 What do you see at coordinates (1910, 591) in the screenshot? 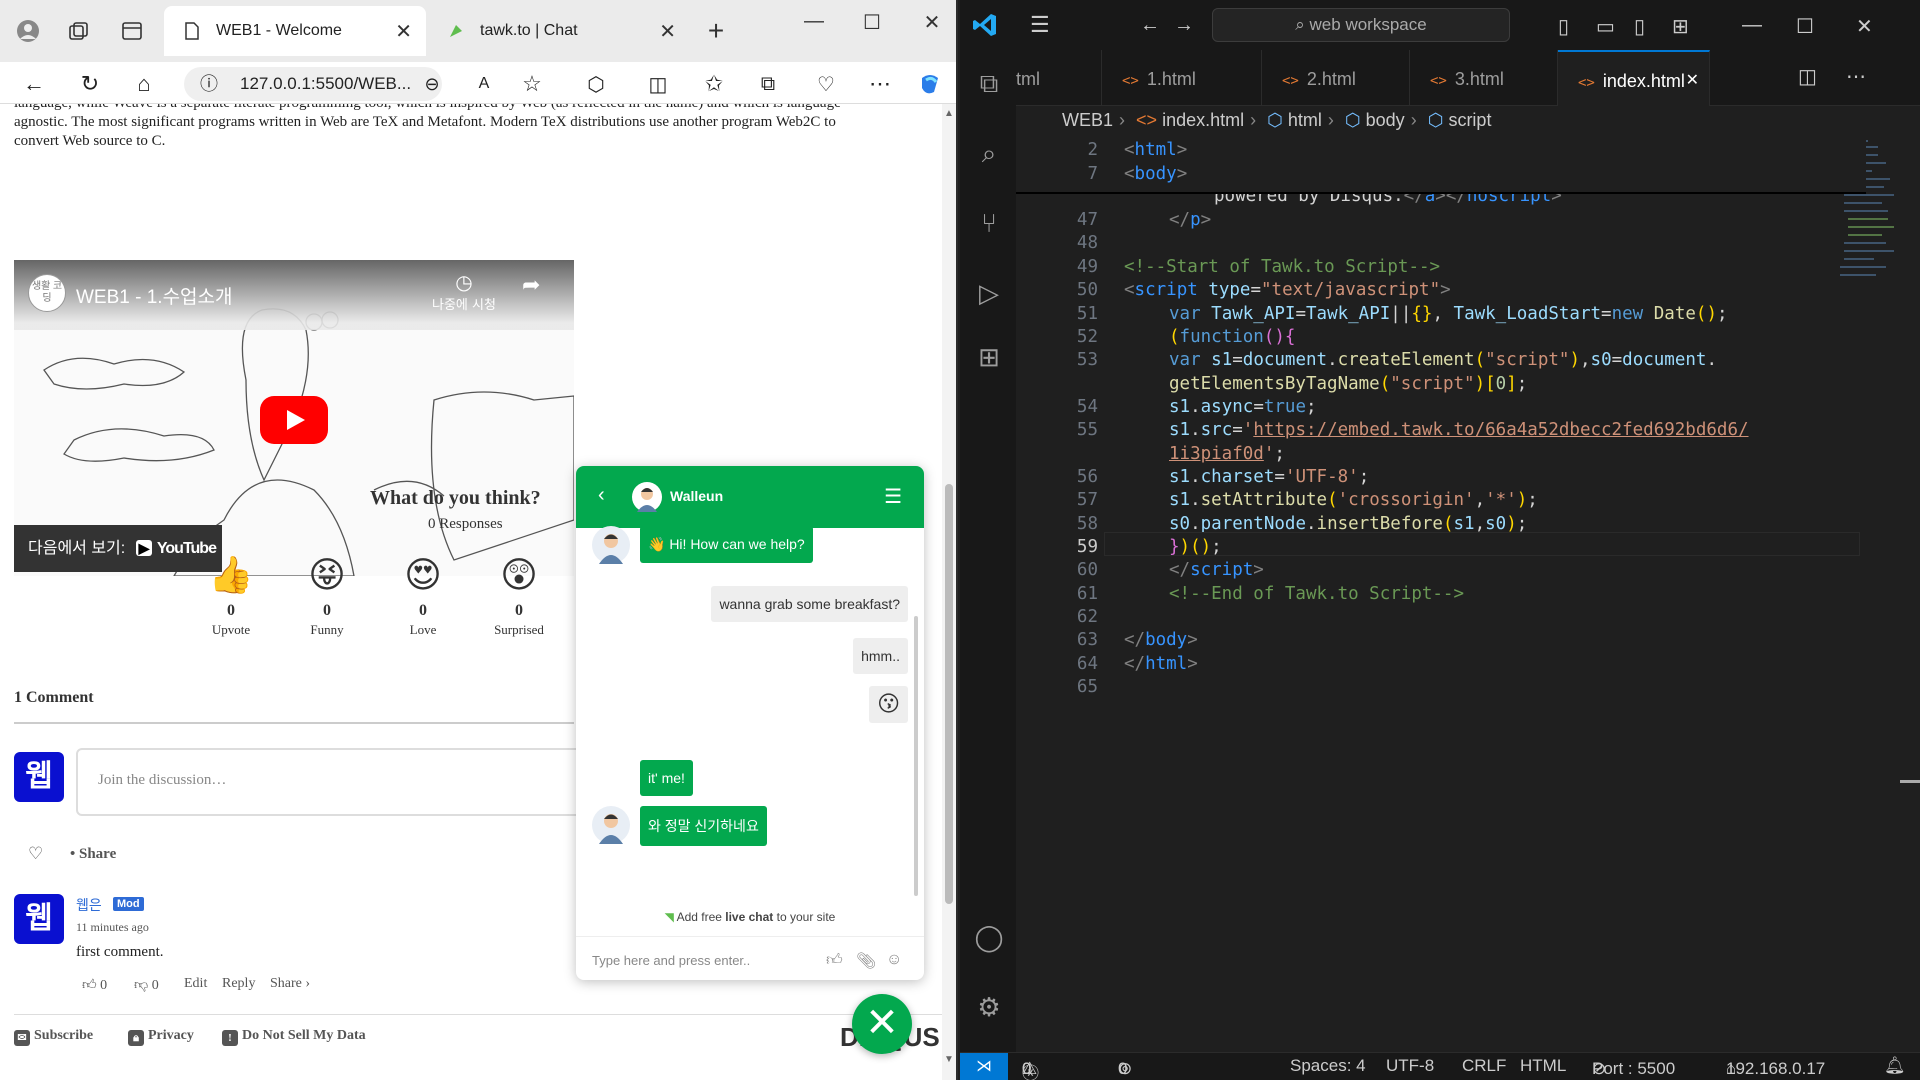
I see `editor-scrollbar` at bounding box center [1910, 591].